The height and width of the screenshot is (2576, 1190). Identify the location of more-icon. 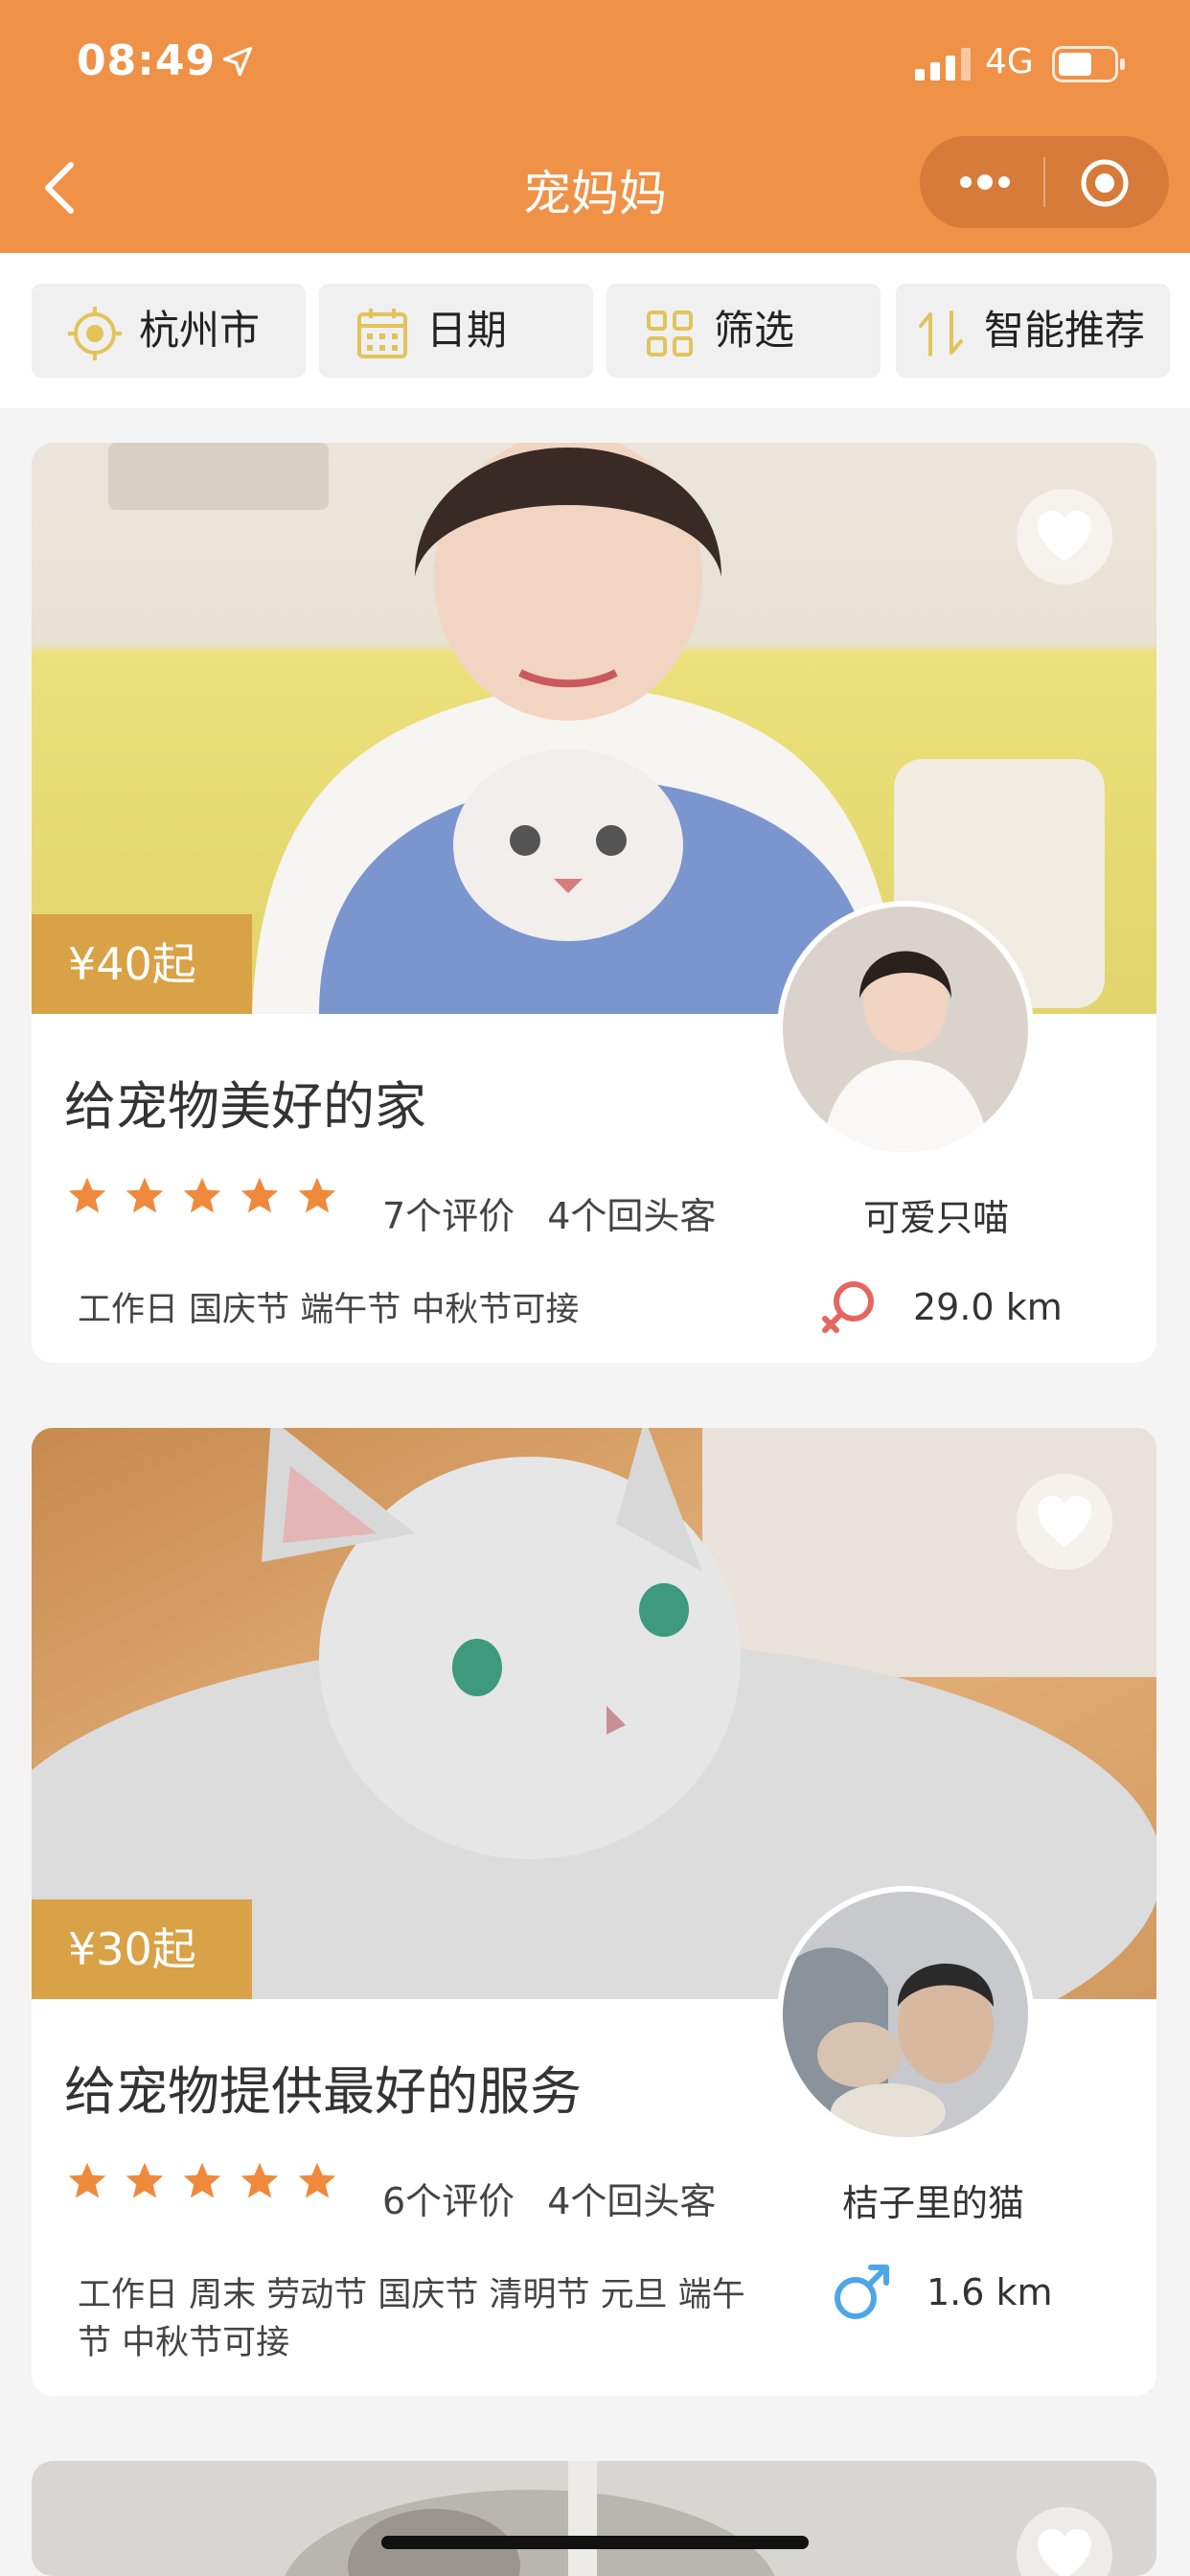
(985, 182).